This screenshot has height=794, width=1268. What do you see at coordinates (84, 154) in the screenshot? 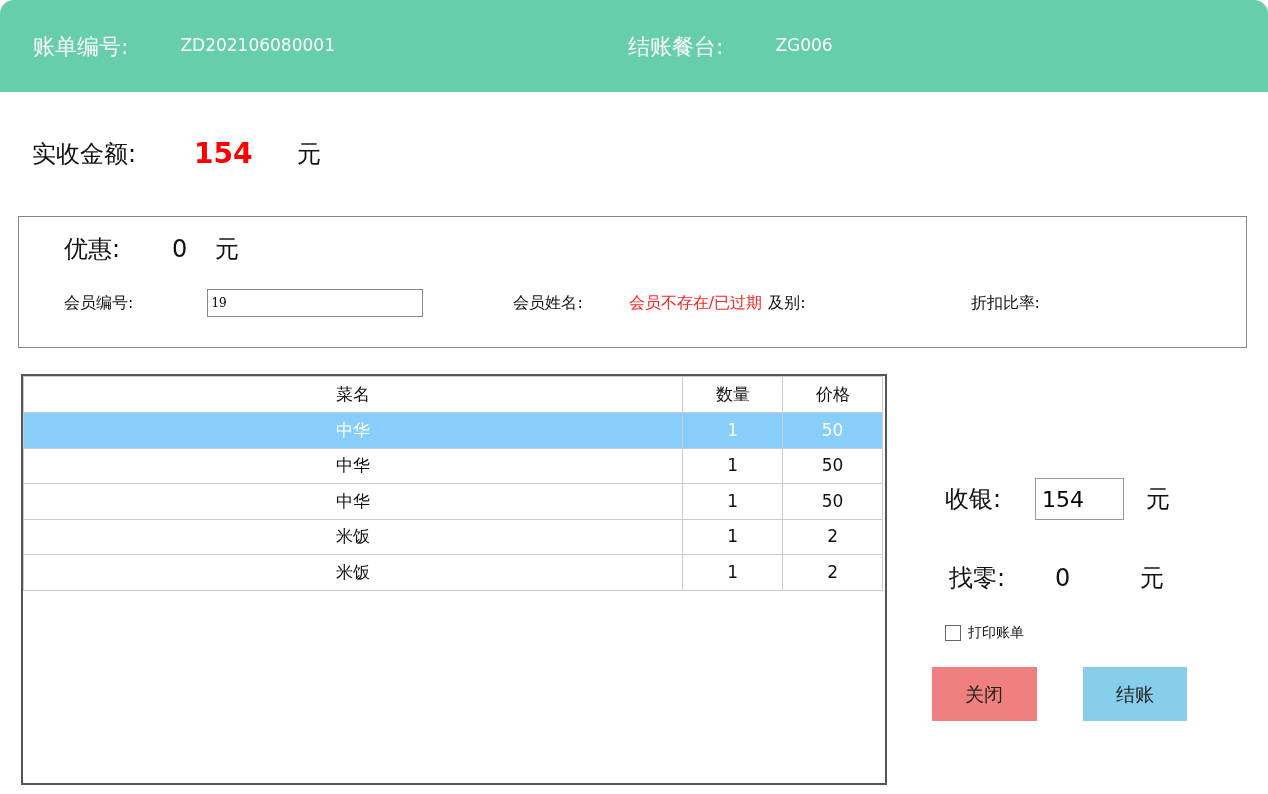
I see `amount-label: 实收金额:` at bounding box center [84, 154].